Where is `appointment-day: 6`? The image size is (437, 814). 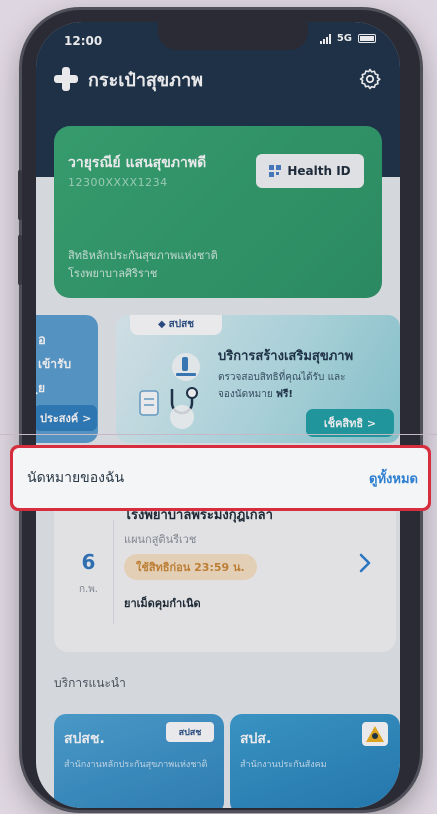
appointment-day: 6 is located at coordinates (88, 562).